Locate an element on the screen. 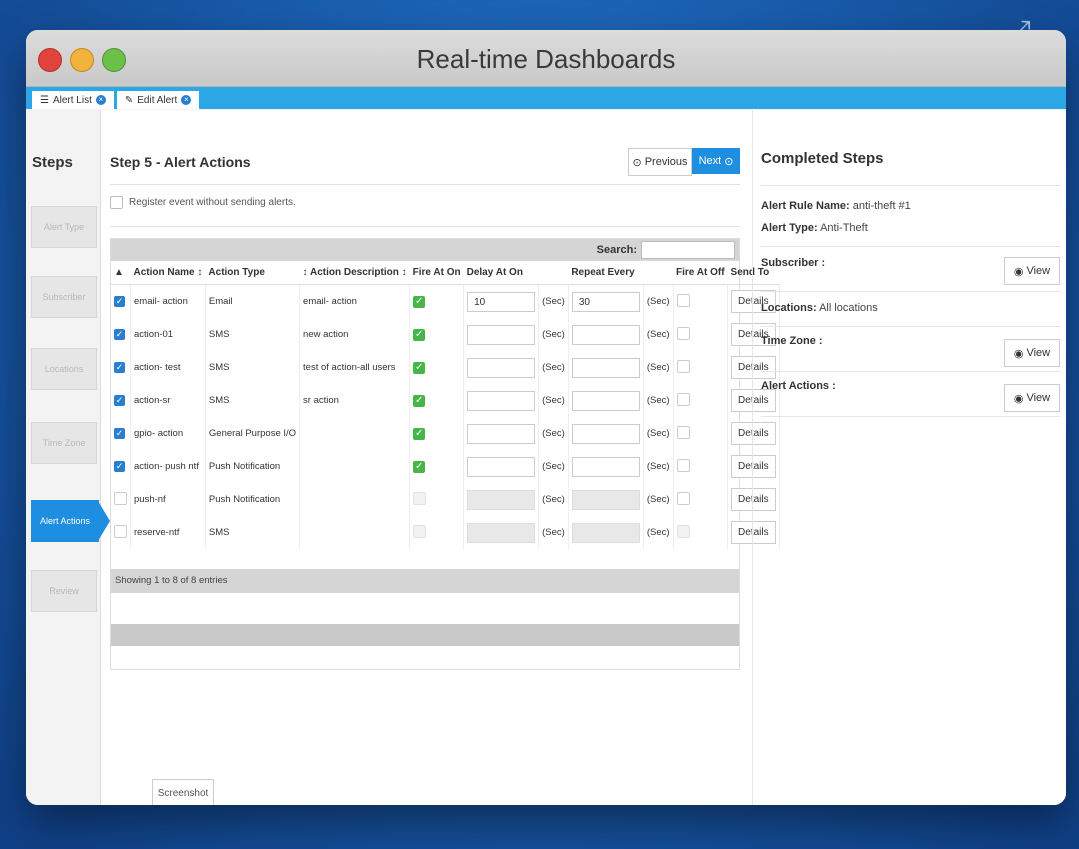 This screenshot has width=1079, height=849. step-alert-actions: Alert Actions is located at coordinates (70, 521).